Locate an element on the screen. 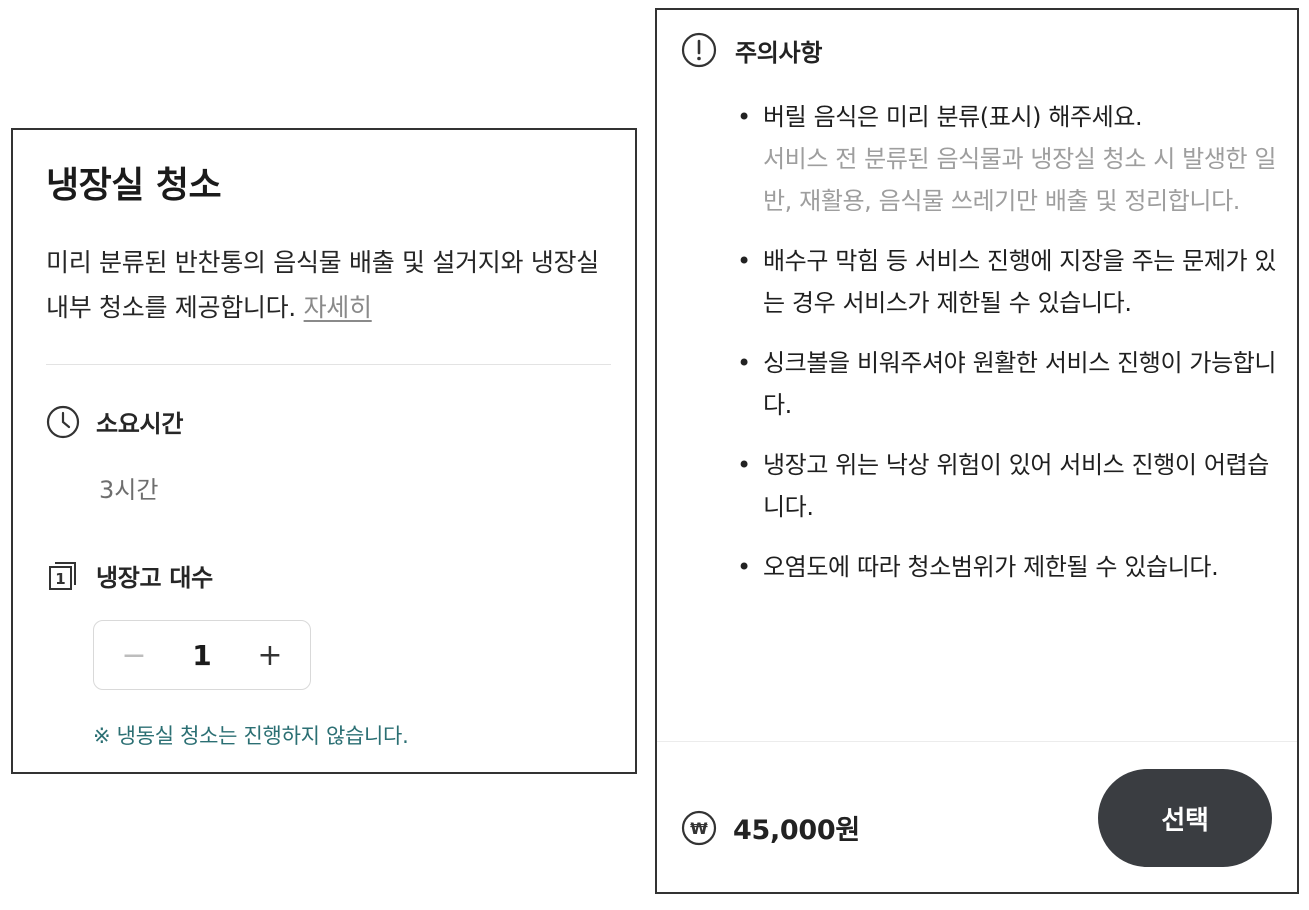 Image resolution: width=1309 pixels, height=910 pixels. decrement-button: − is located at coordinates (134, 655).